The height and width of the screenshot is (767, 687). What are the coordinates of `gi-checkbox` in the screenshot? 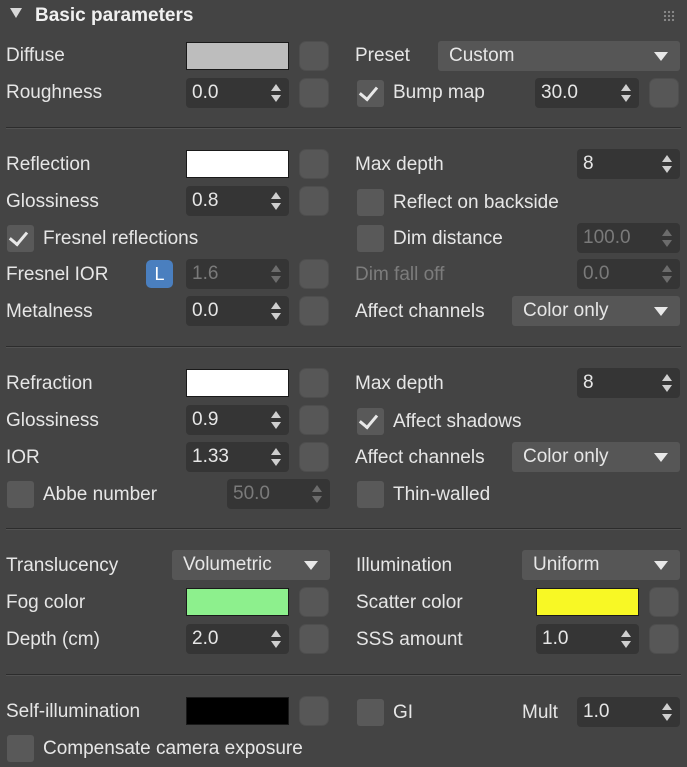 It's located at (370, 712).